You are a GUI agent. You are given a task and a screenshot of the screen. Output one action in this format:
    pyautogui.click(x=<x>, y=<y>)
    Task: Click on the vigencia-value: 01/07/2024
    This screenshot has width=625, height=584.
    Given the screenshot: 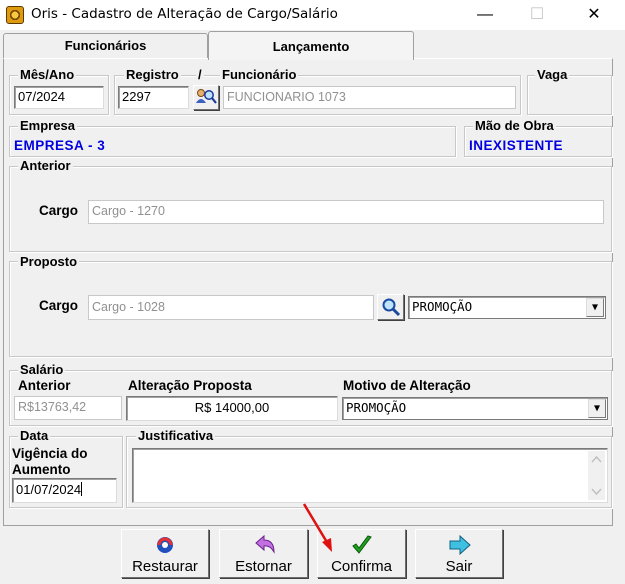 What is the action you would take?
    pyautogui.click(x=49, y=489)
    